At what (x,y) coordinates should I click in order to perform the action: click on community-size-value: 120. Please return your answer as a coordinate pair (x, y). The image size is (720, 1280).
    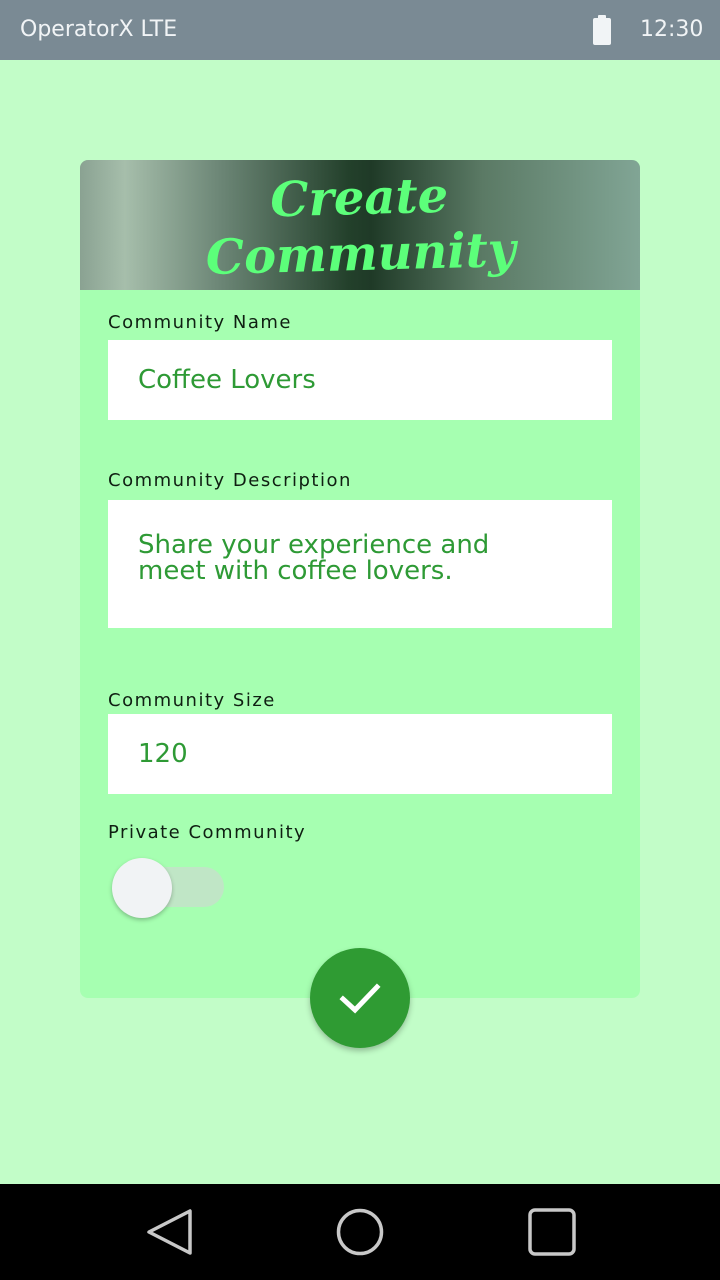
    Looking at the image, I should click on (163, 754).